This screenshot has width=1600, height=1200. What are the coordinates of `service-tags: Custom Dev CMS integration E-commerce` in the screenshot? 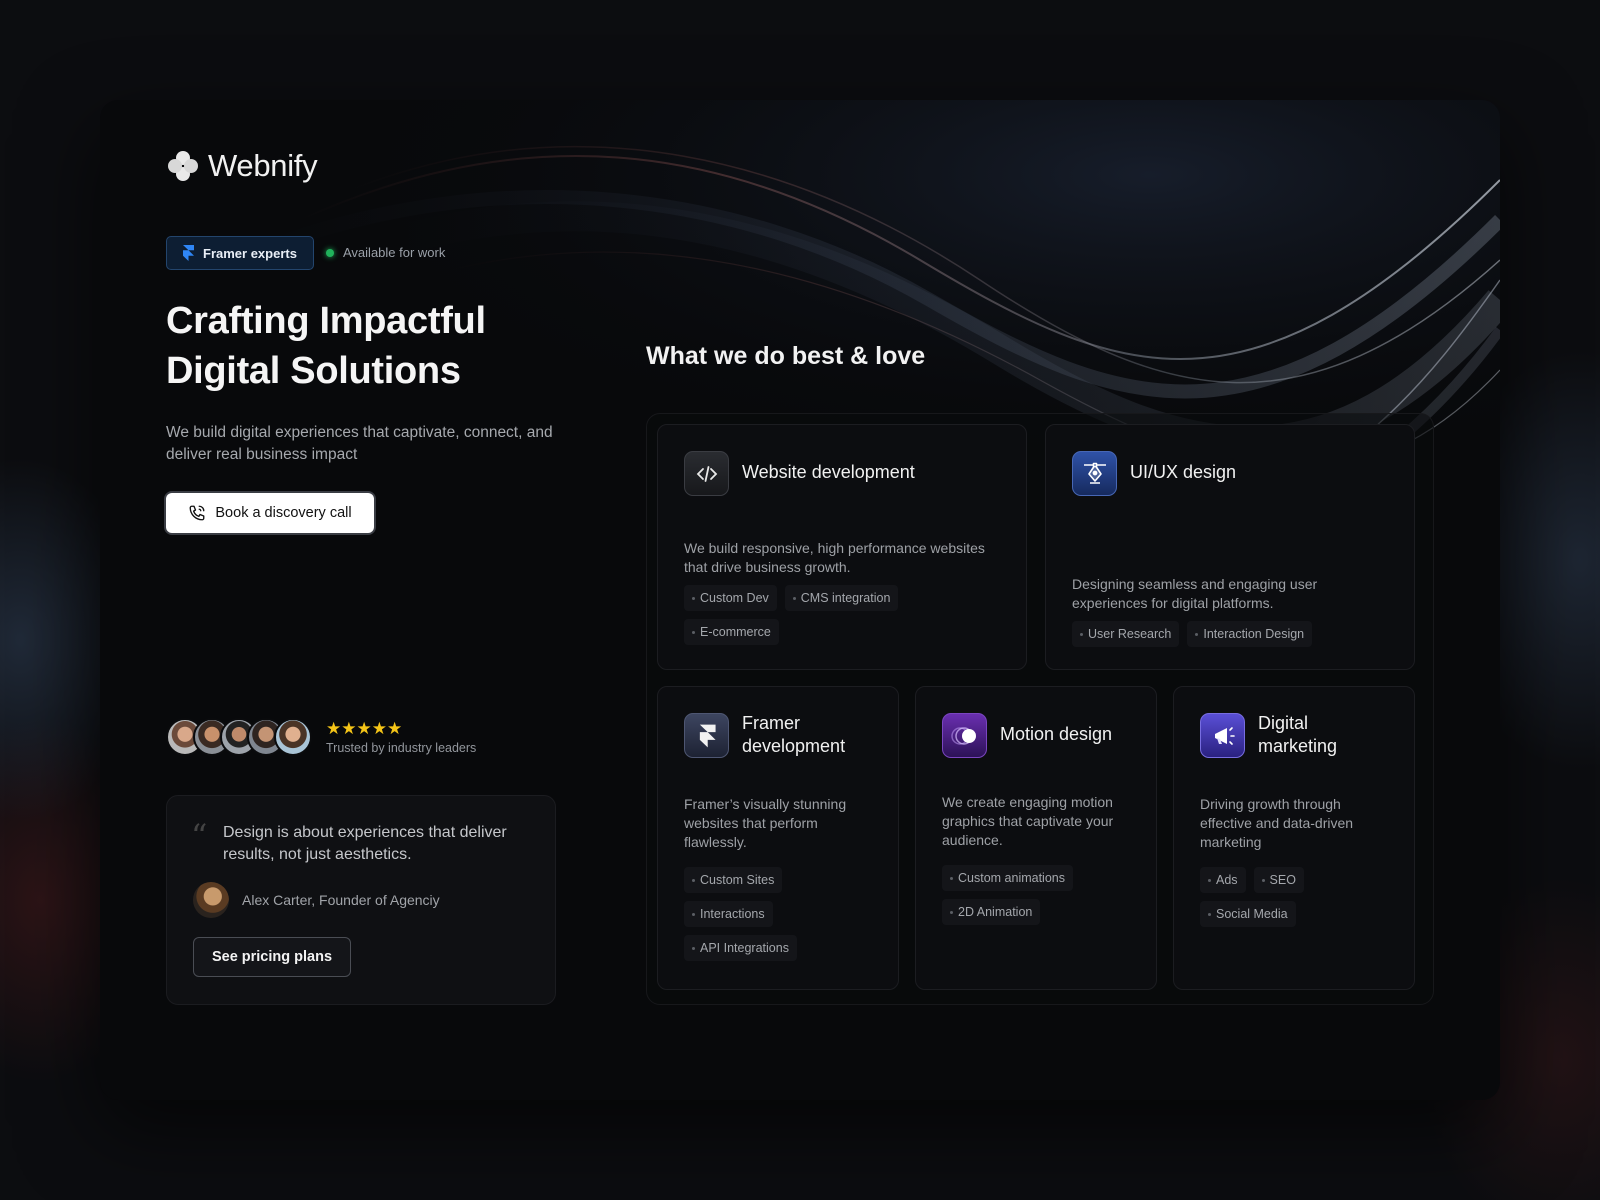 It's located at (799, 615).